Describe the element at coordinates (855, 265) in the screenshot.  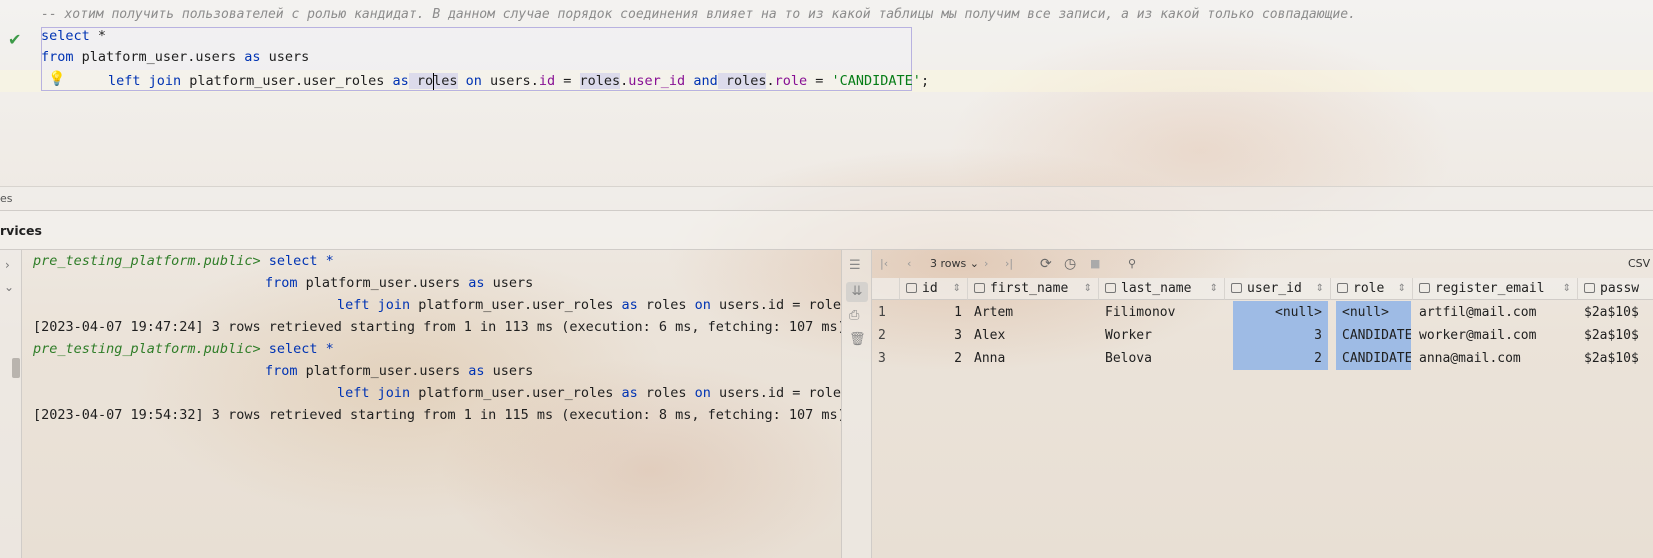
I see `layout-icon: ☰` at that location.